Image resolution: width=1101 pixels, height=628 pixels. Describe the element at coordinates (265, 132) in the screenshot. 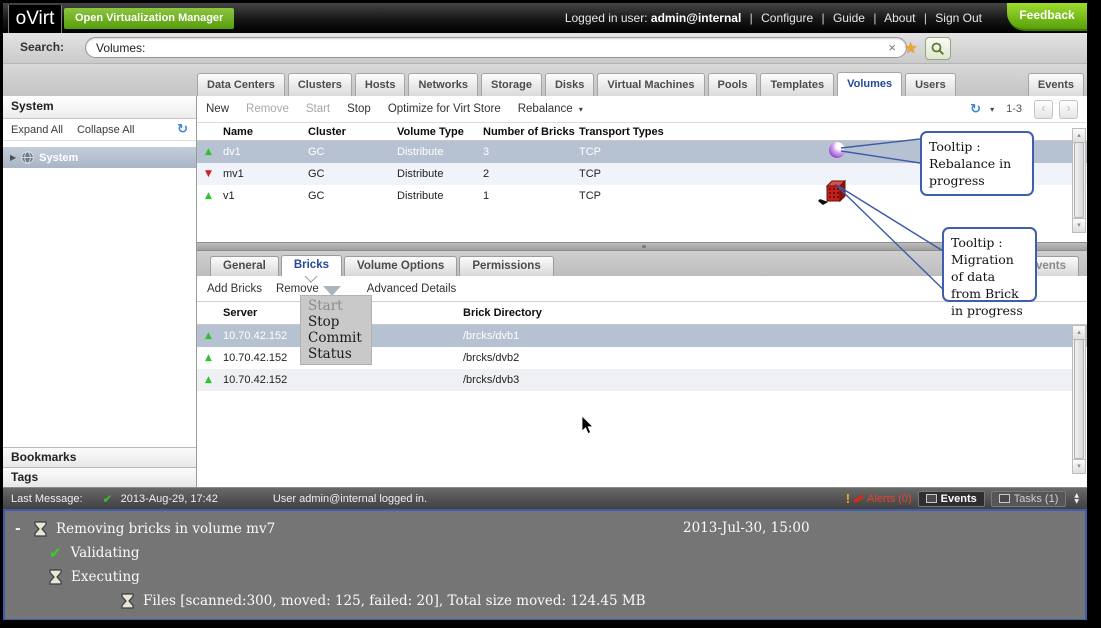

I see `col-name: Name` at that location.